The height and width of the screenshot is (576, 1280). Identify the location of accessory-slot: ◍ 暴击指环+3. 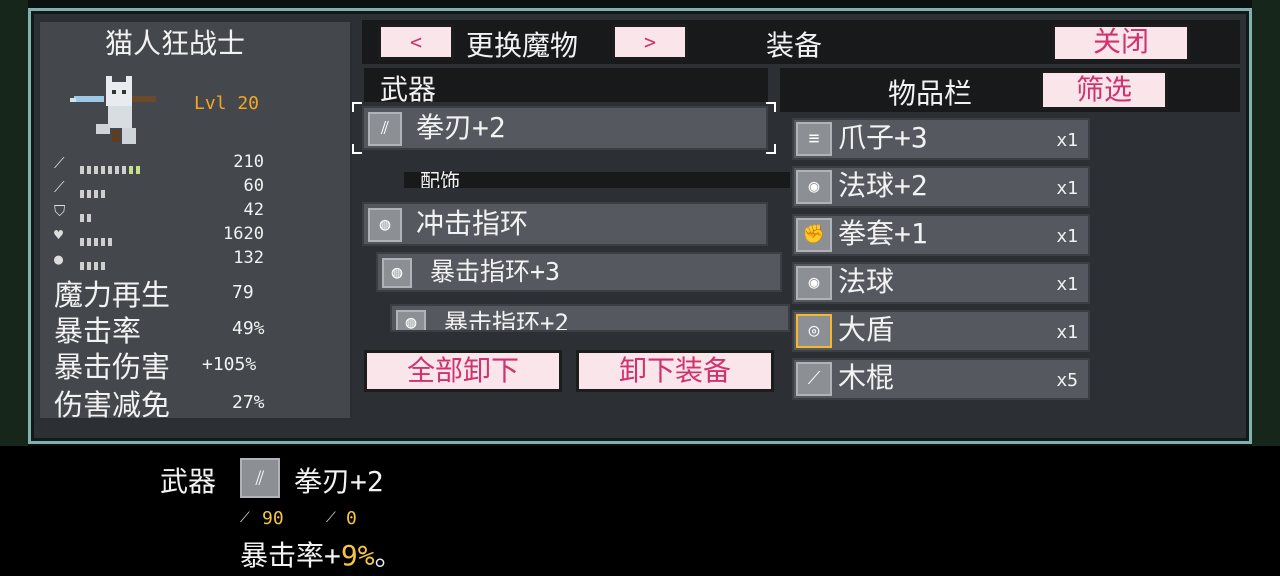
(579, 272).